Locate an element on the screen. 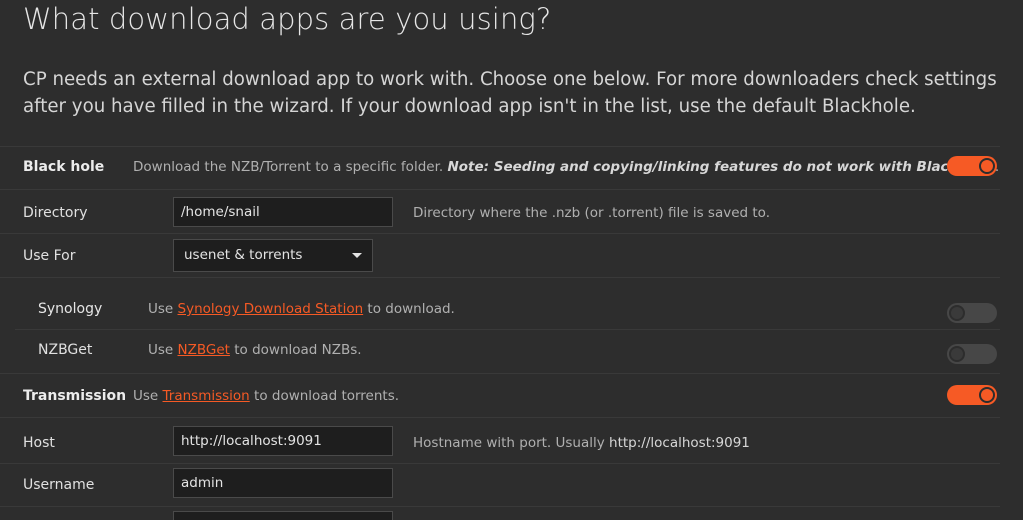  directory-input is located at coordinates (283, 212).